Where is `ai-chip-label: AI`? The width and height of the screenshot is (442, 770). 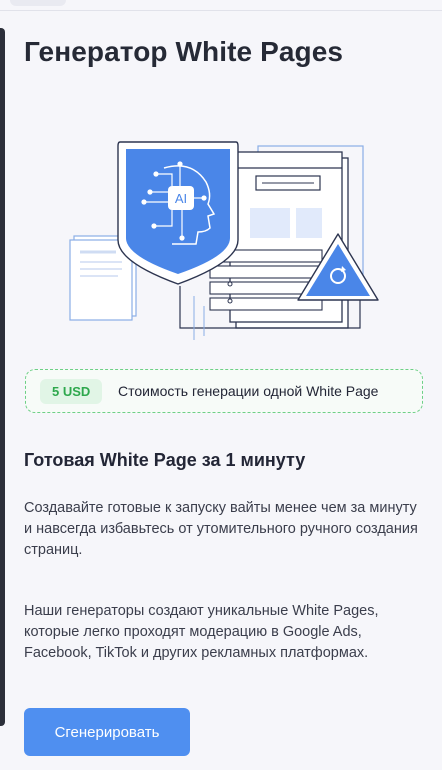 ai-chip-label: AI is located at coordinates (181, 198).